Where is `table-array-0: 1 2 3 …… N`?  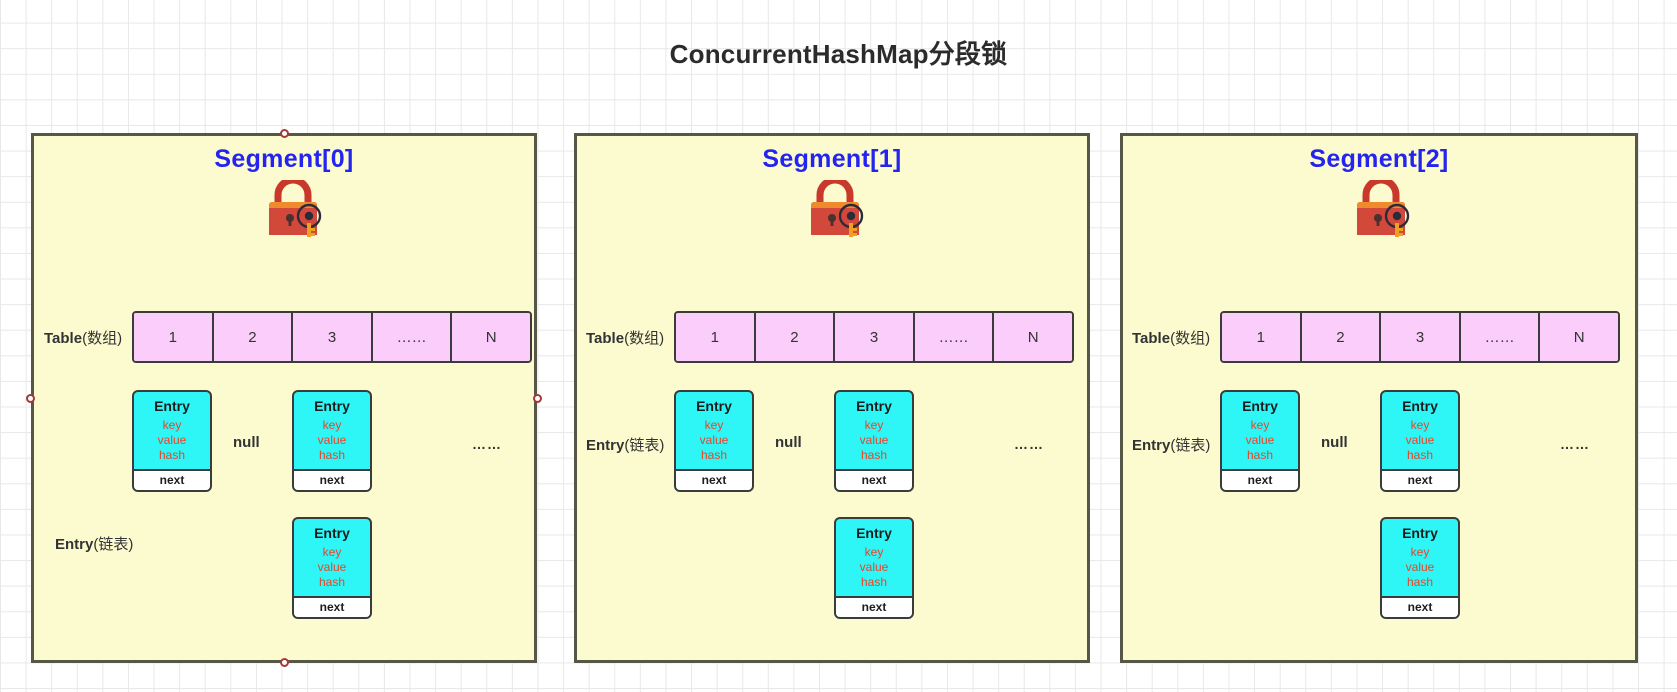
table-array-0: 1 2 3 …… N is located at coordinates (332, 337).